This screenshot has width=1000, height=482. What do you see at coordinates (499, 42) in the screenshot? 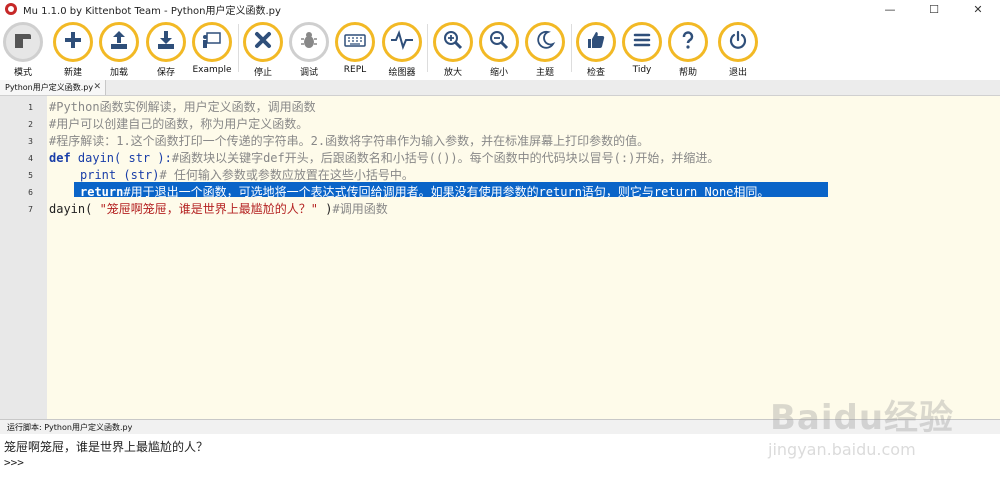
I see `zoom-out-icon` at bounding box center [499, 42].